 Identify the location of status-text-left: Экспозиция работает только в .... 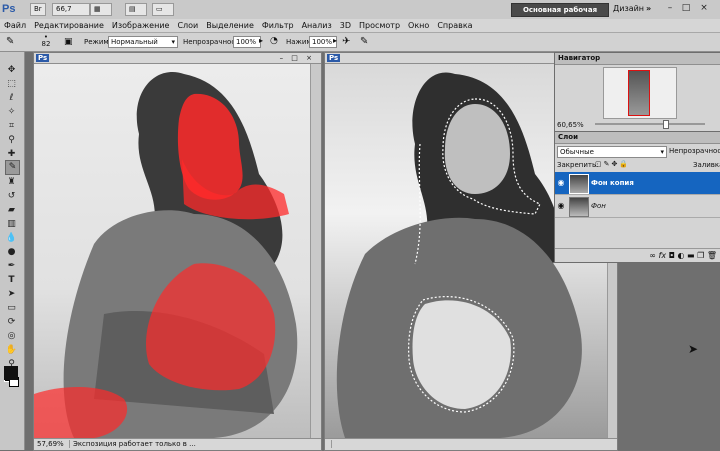
(133, 444).